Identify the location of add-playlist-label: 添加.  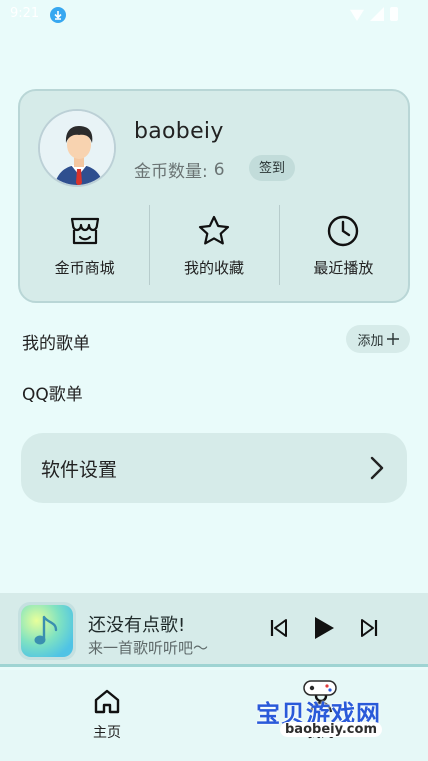
(370, 341).